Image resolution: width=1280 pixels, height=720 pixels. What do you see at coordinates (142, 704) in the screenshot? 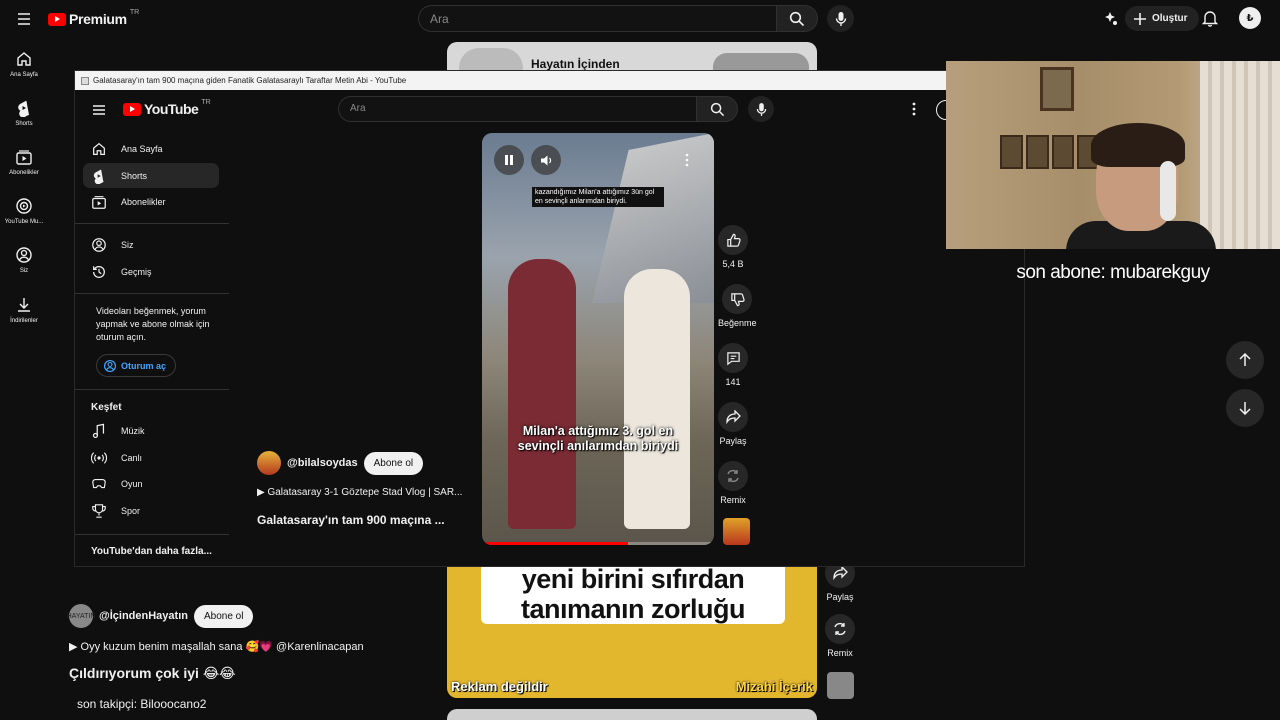
I see `stream-follower-overlay: son takipçi: Bilooocano2` at bounding box center [142, 704].